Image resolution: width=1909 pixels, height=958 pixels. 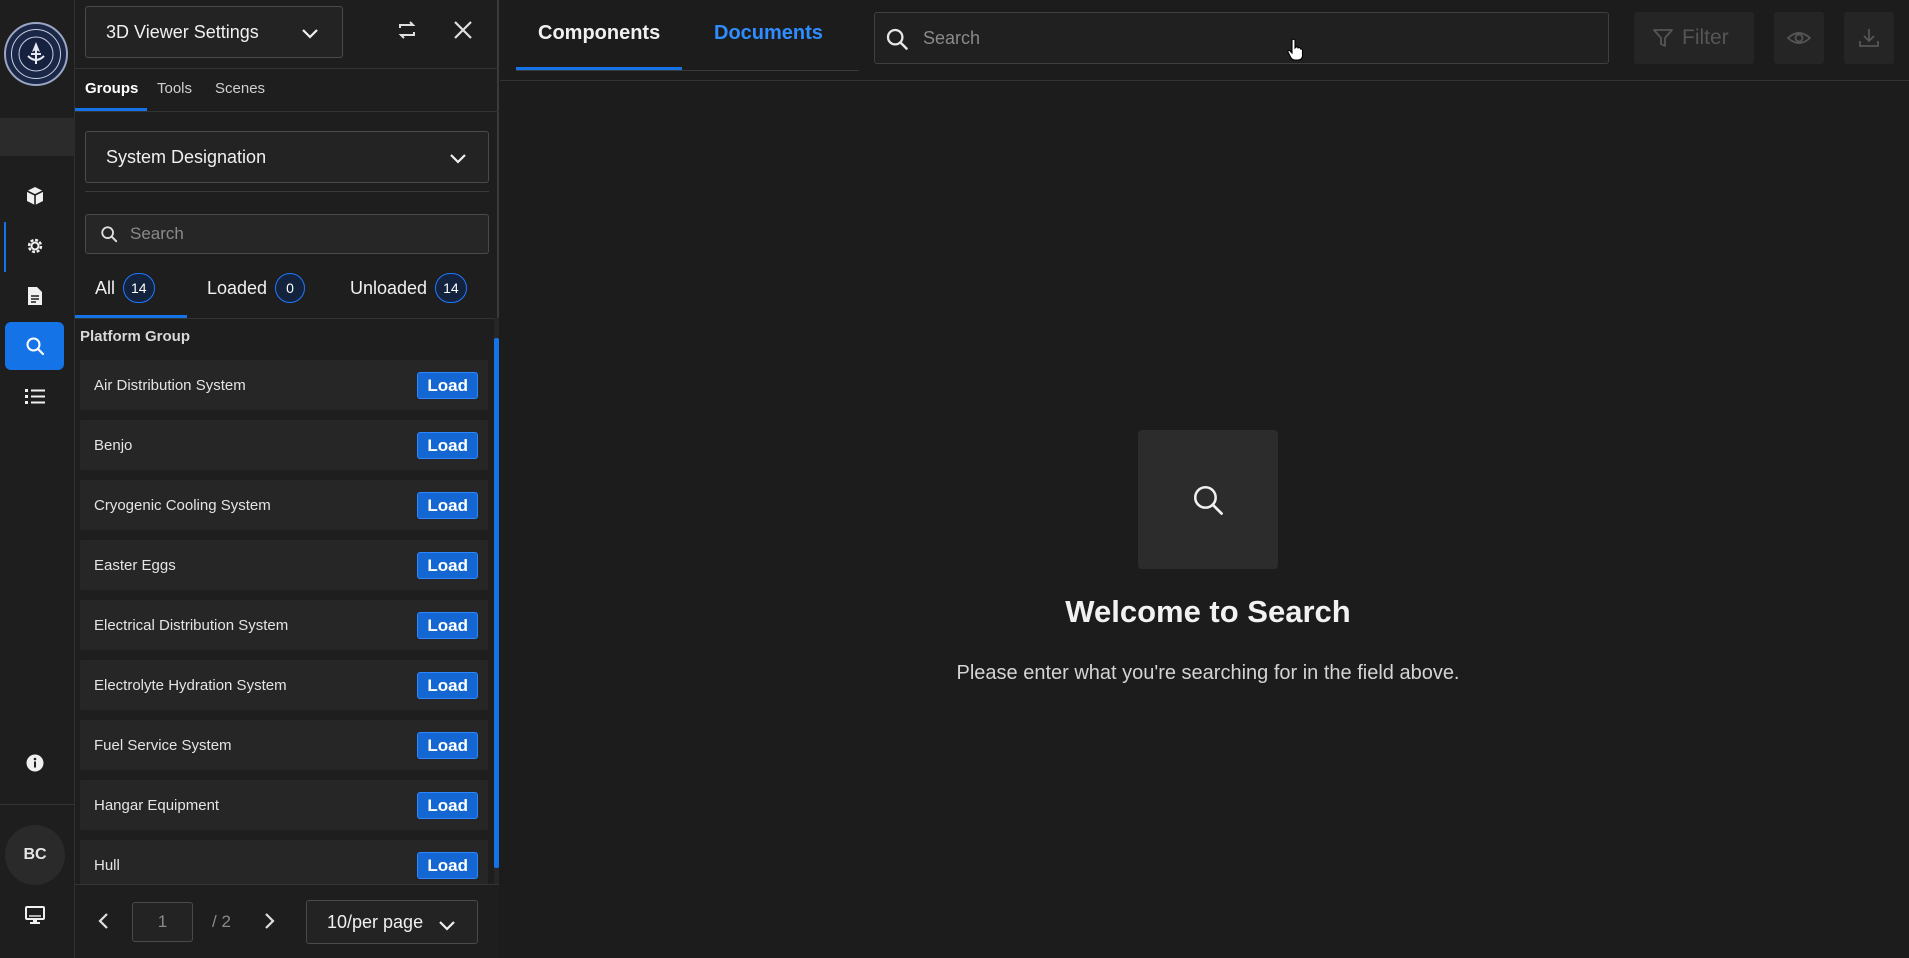 I want to click on page-number-input: 1, so click(x=162, y=922).